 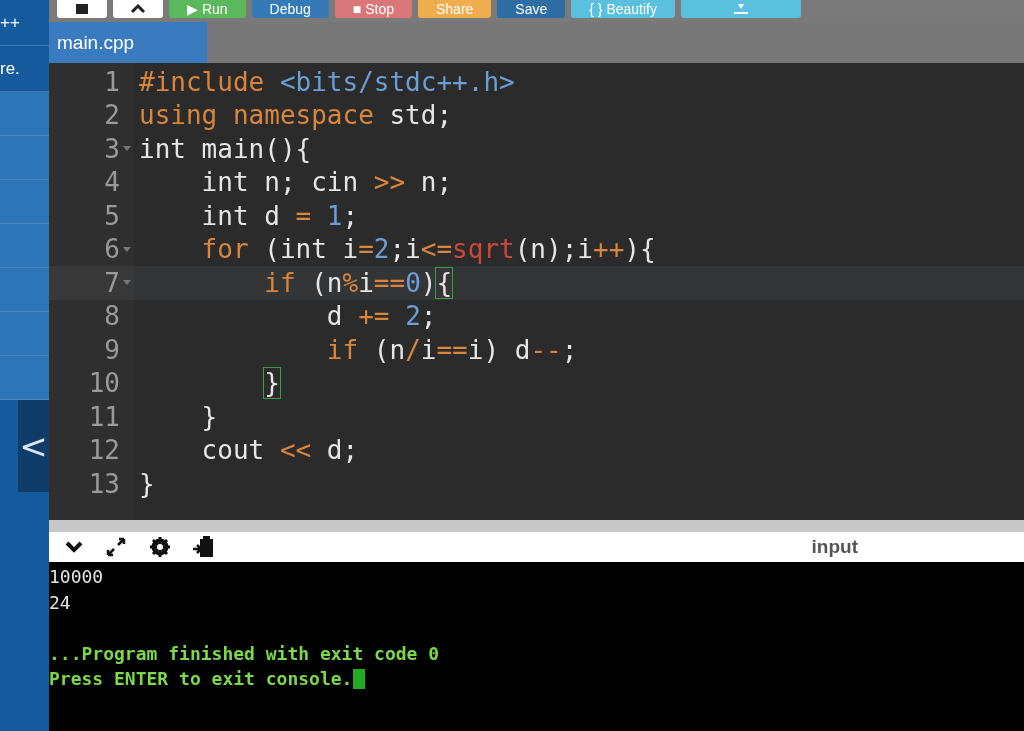 What do you see at coordinates (33, 446) in the screenshot?
I see `collapse-button: <` at bounding box center [33, 446].